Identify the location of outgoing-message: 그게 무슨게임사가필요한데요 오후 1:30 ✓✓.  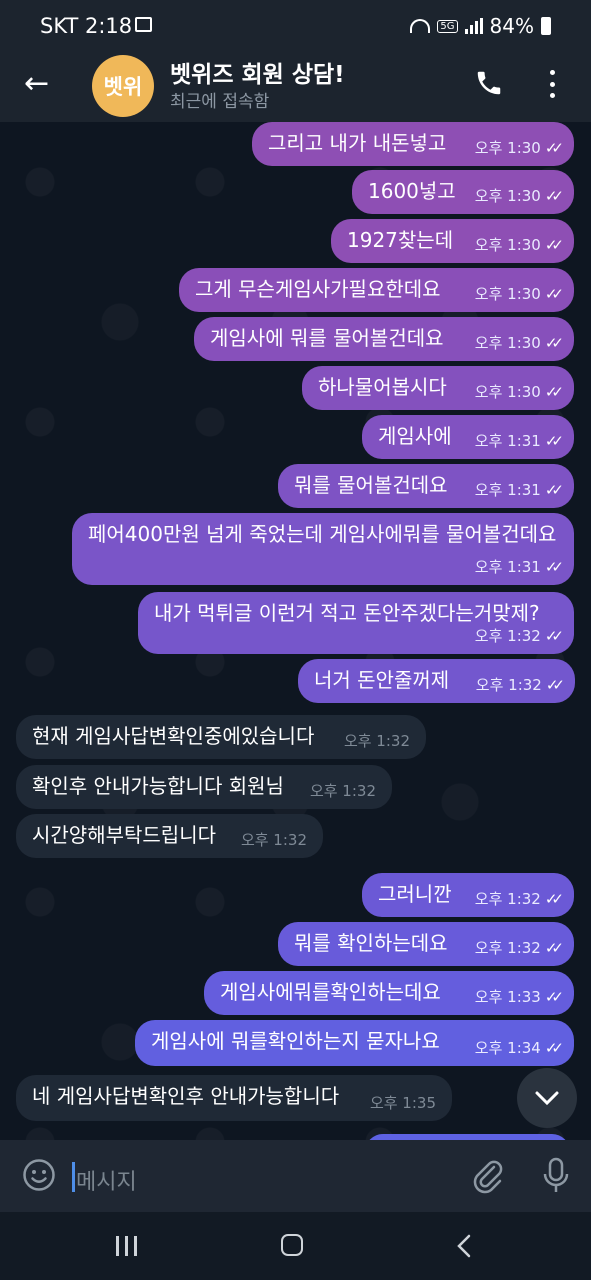
(376, 290).